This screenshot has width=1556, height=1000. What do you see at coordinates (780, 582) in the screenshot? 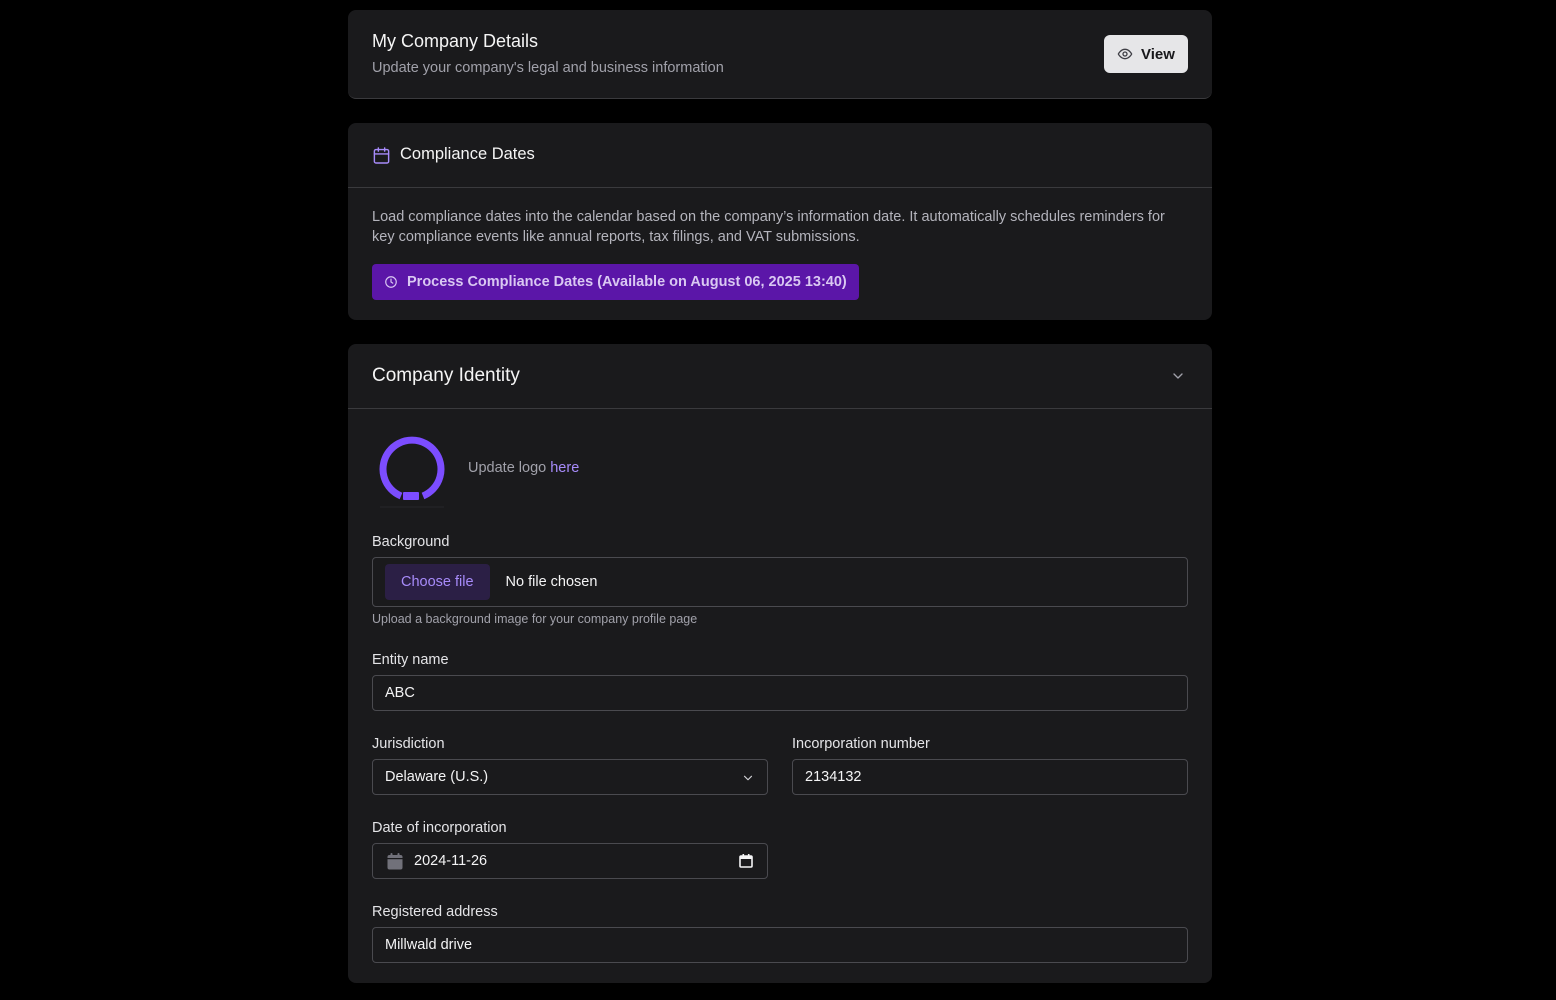
I see `background-file-input: Choose file No file chosen` at bounding box center [780, 582].